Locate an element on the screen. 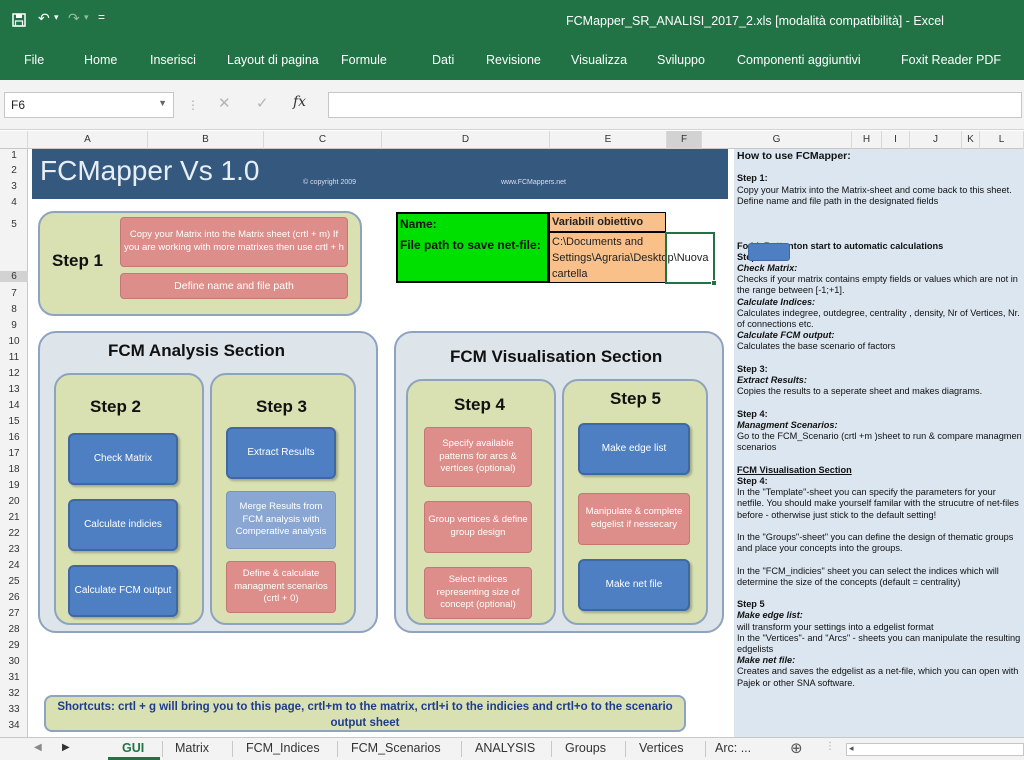 Image resolution: width=1024 pixels, height=760 pixels. make-net-file-button: Make net file is located at coordinates (634, 585).